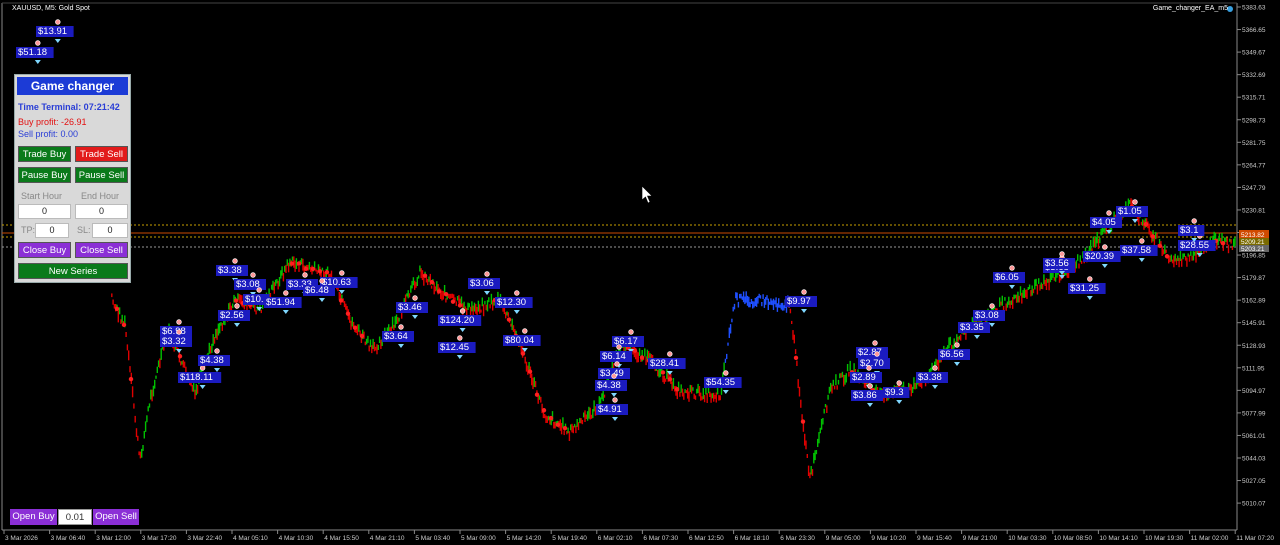 The height and width of the screenshot is (545, 1280). Describe the element at coordinates (987, 315) in the screenshot. I see `profit-label: $3.08` at that location.